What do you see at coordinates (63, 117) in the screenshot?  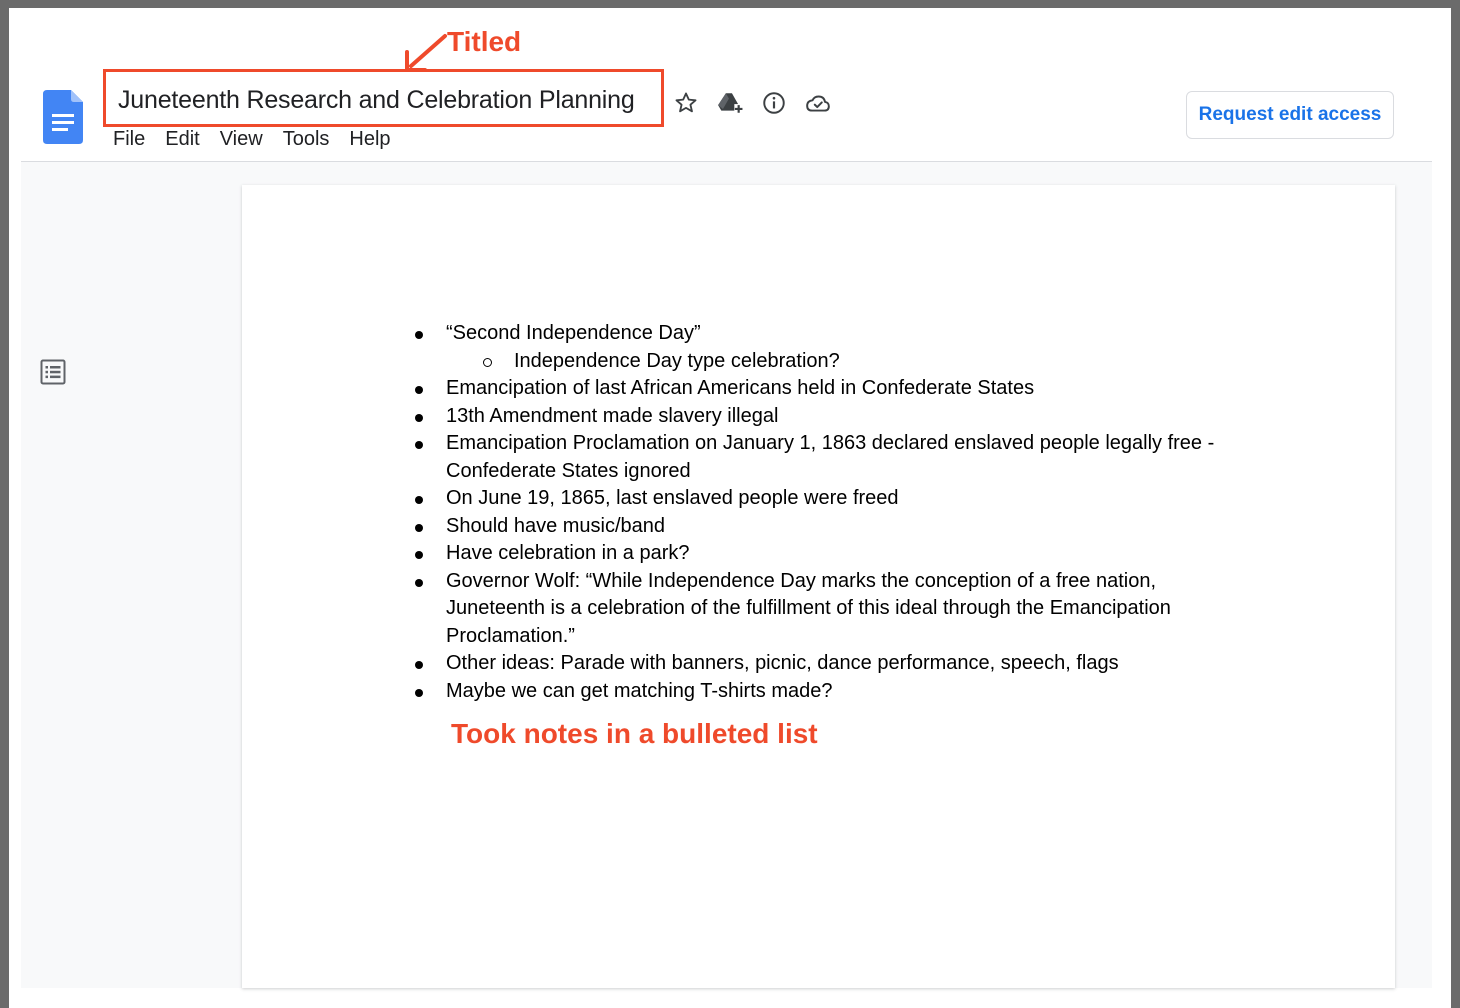 I see `google-docs-logo-icon` at bounding box center [63, 117].